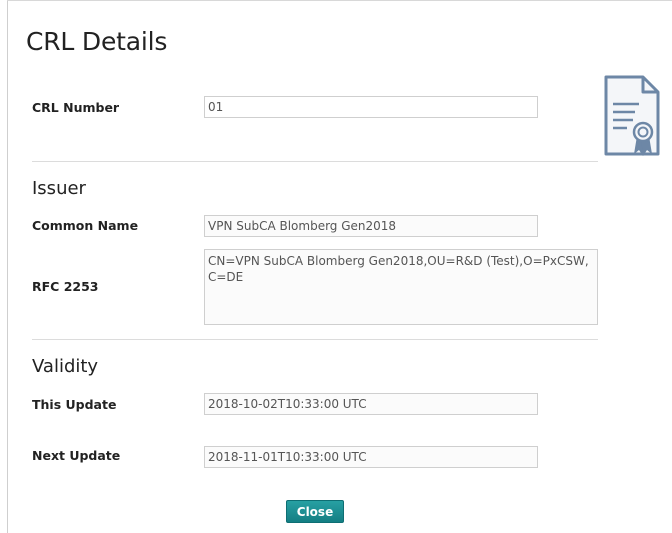  What do you see at coordinates (85, 225) in the screenshot?
I see `common-name-label: Common Name` at bounding box center [85, 225].